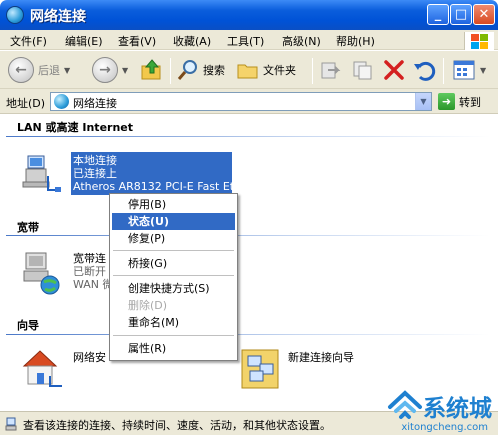  I want to click on watermark-brand: 系统城, so click(457, 409).